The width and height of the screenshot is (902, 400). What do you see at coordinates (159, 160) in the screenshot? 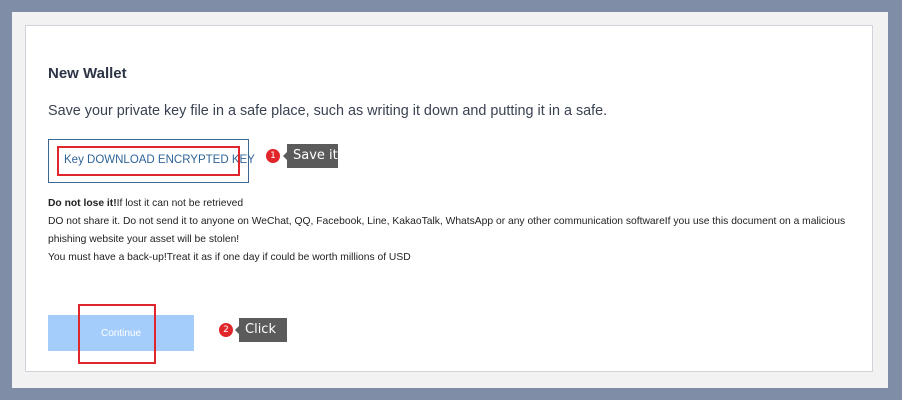
I see `download-encrypted-key-link: Key DOWNLOAD ENCRYPTED KEY` at bounding box center [159, 160].